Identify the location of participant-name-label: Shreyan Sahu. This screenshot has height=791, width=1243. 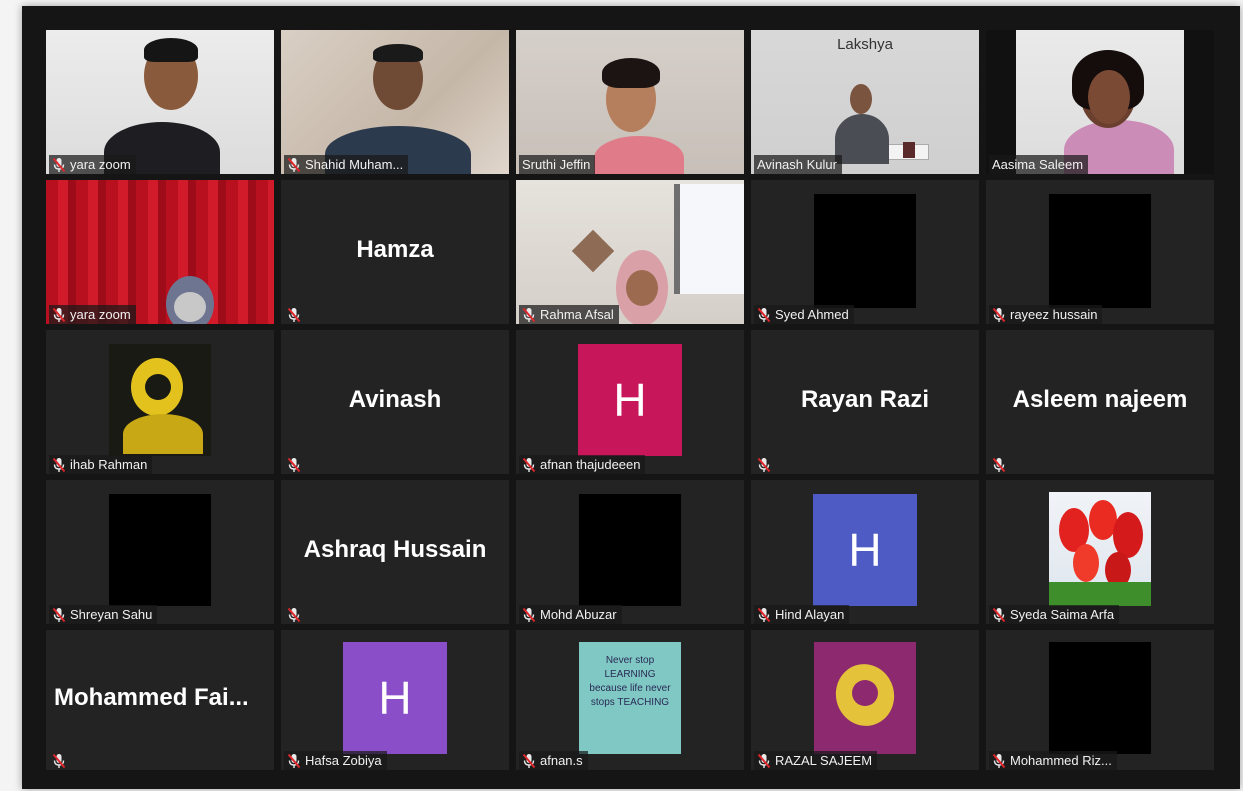
(103, 614).